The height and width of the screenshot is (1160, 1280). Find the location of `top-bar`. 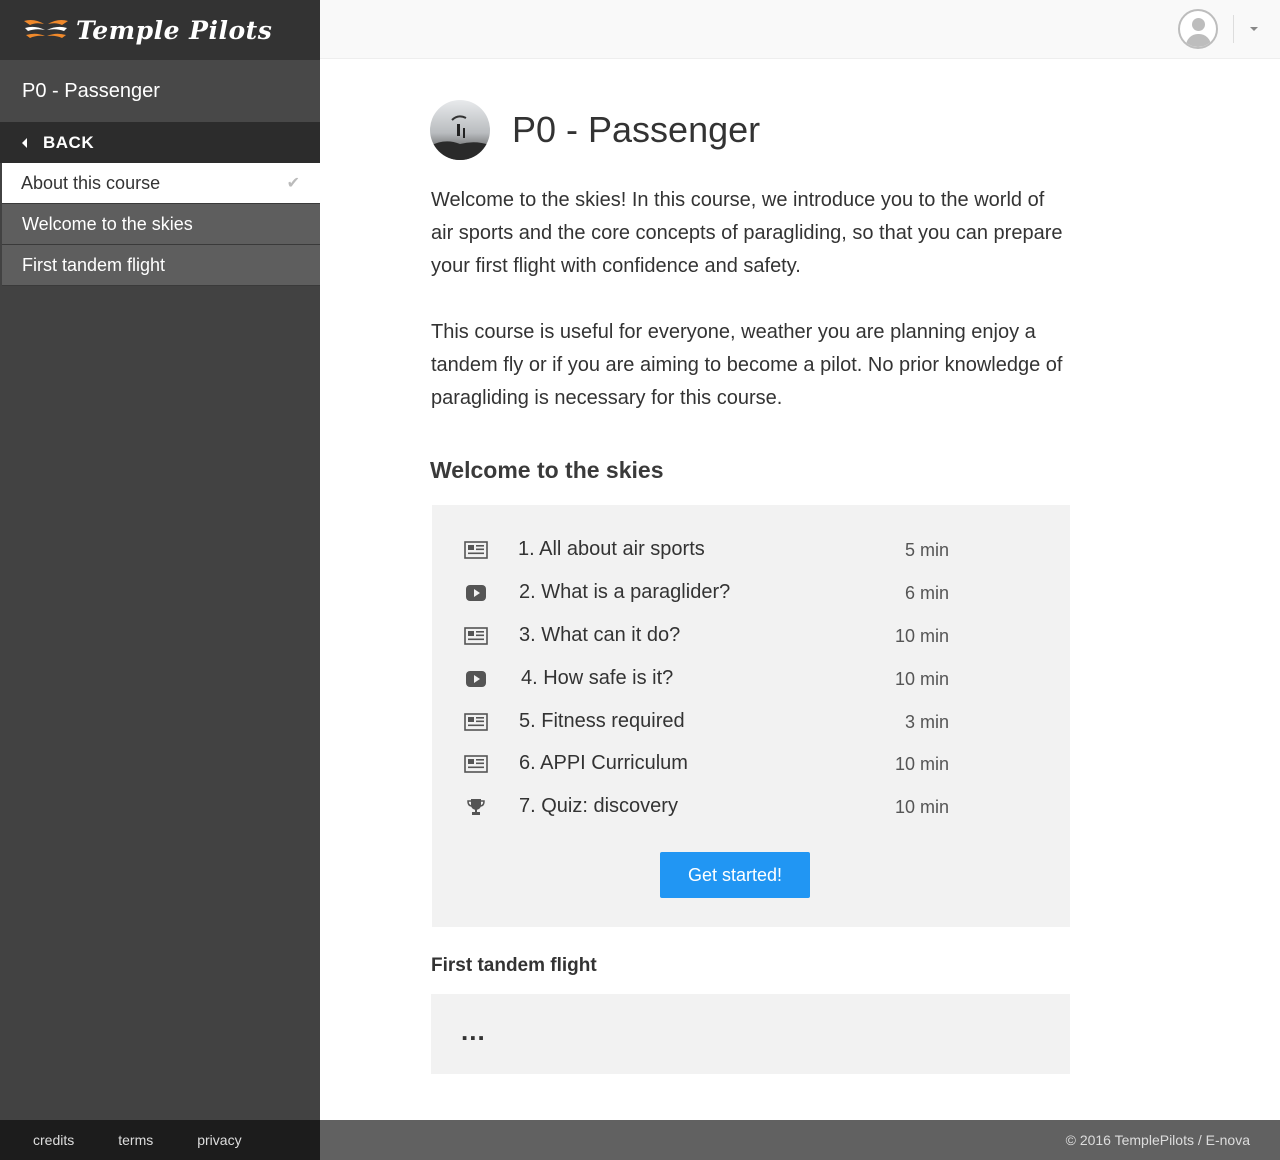

top-bar is located at coordinates (800, 29).